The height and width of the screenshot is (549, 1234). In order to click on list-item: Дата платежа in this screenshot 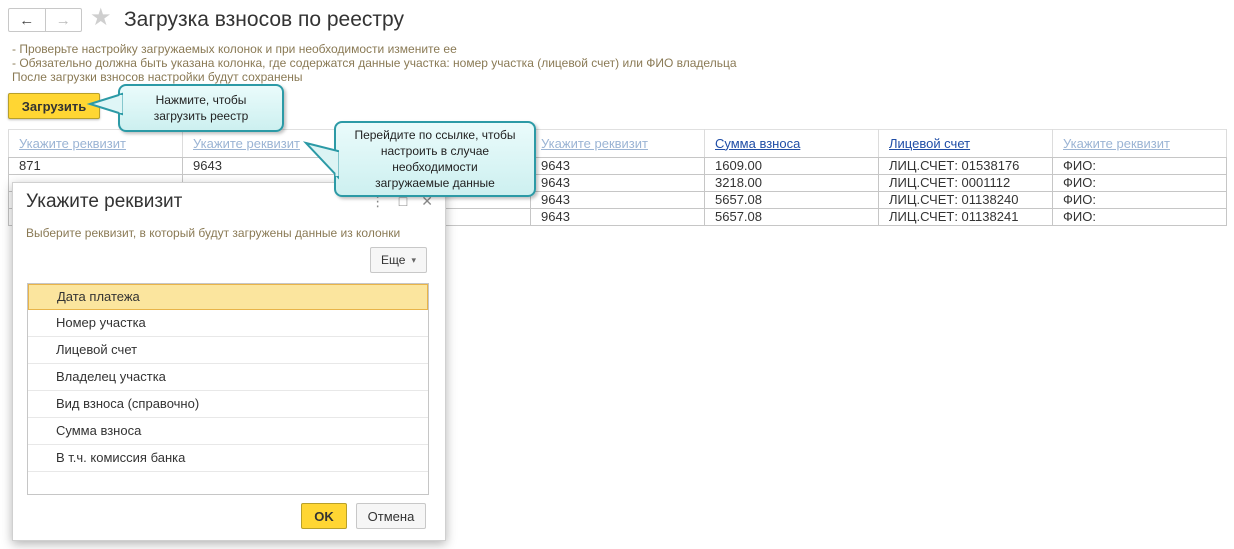, I will do `click(228, 297)`.